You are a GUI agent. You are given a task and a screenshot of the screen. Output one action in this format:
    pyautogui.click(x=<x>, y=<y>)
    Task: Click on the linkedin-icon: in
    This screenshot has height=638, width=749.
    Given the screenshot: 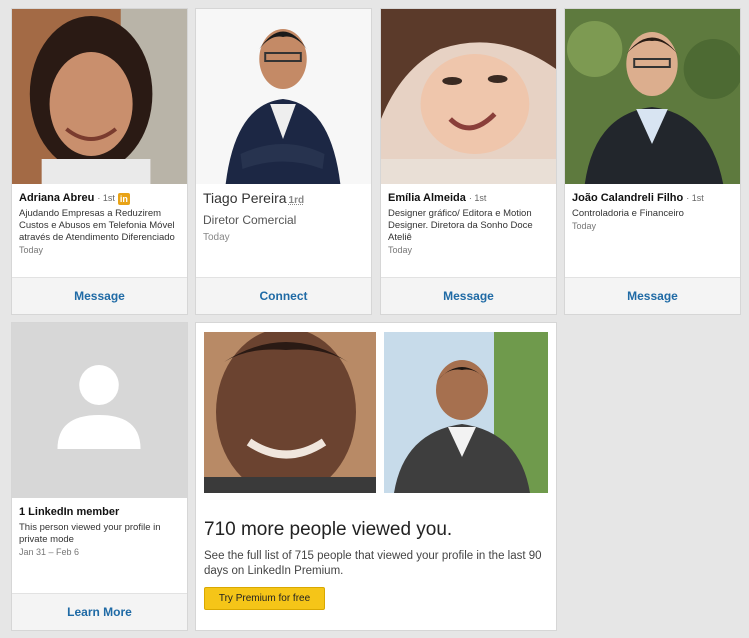 What is the action you would take?
    pyautogui.click(x=123, y=199)
    